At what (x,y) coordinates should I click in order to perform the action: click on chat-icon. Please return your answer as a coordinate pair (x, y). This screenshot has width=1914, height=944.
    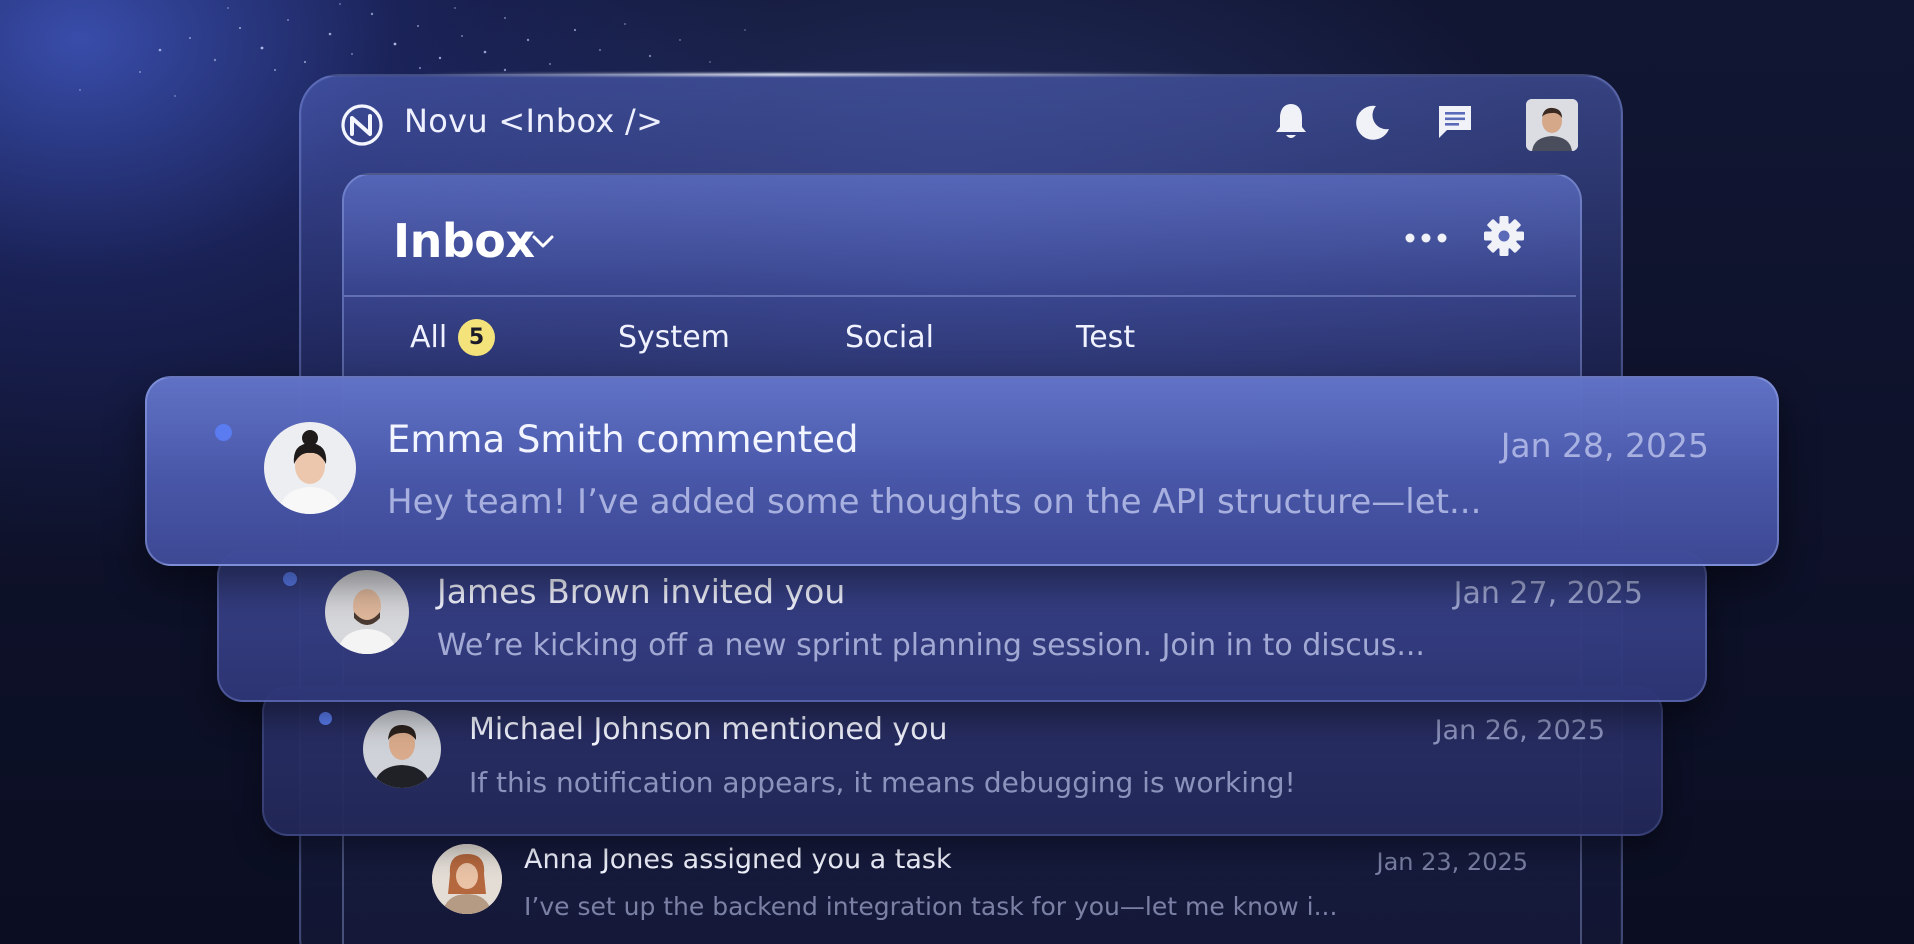
    Looking at the image, I should click on (1455, 122).